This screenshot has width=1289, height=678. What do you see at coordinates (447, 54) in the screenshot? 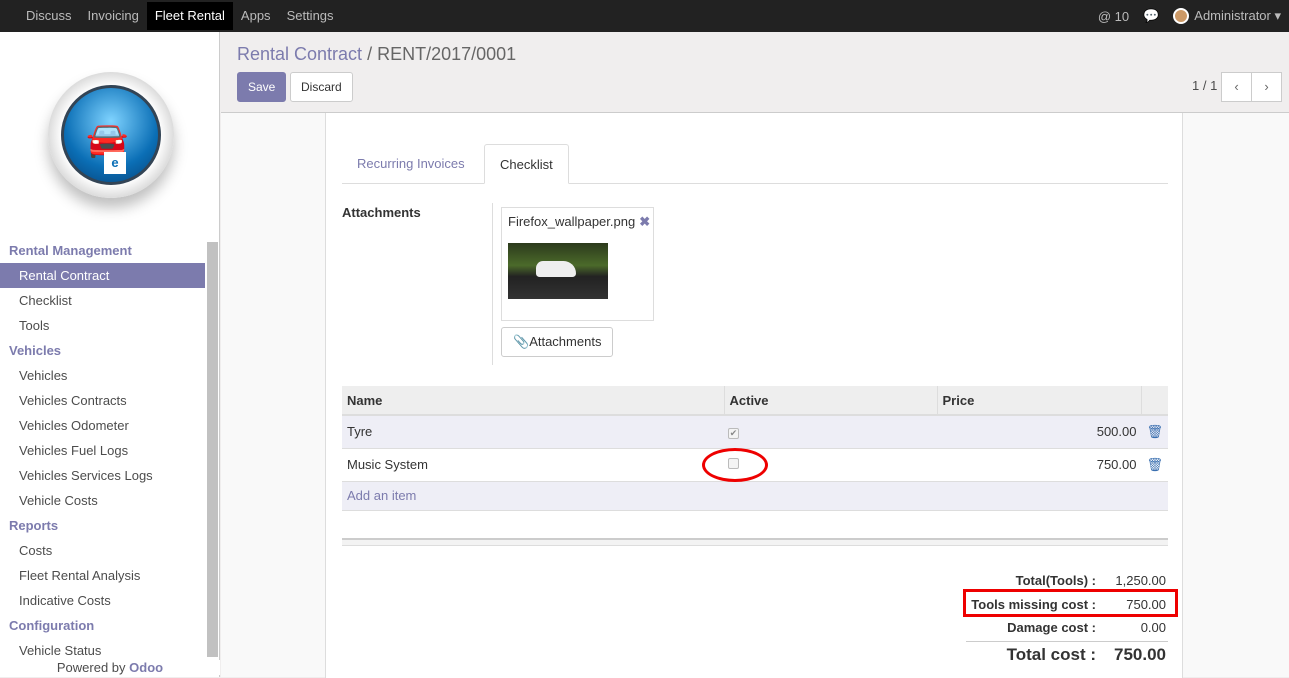
I see `breadcrumb-current: RENT/2017/0001` at bounding box center [447, 54].